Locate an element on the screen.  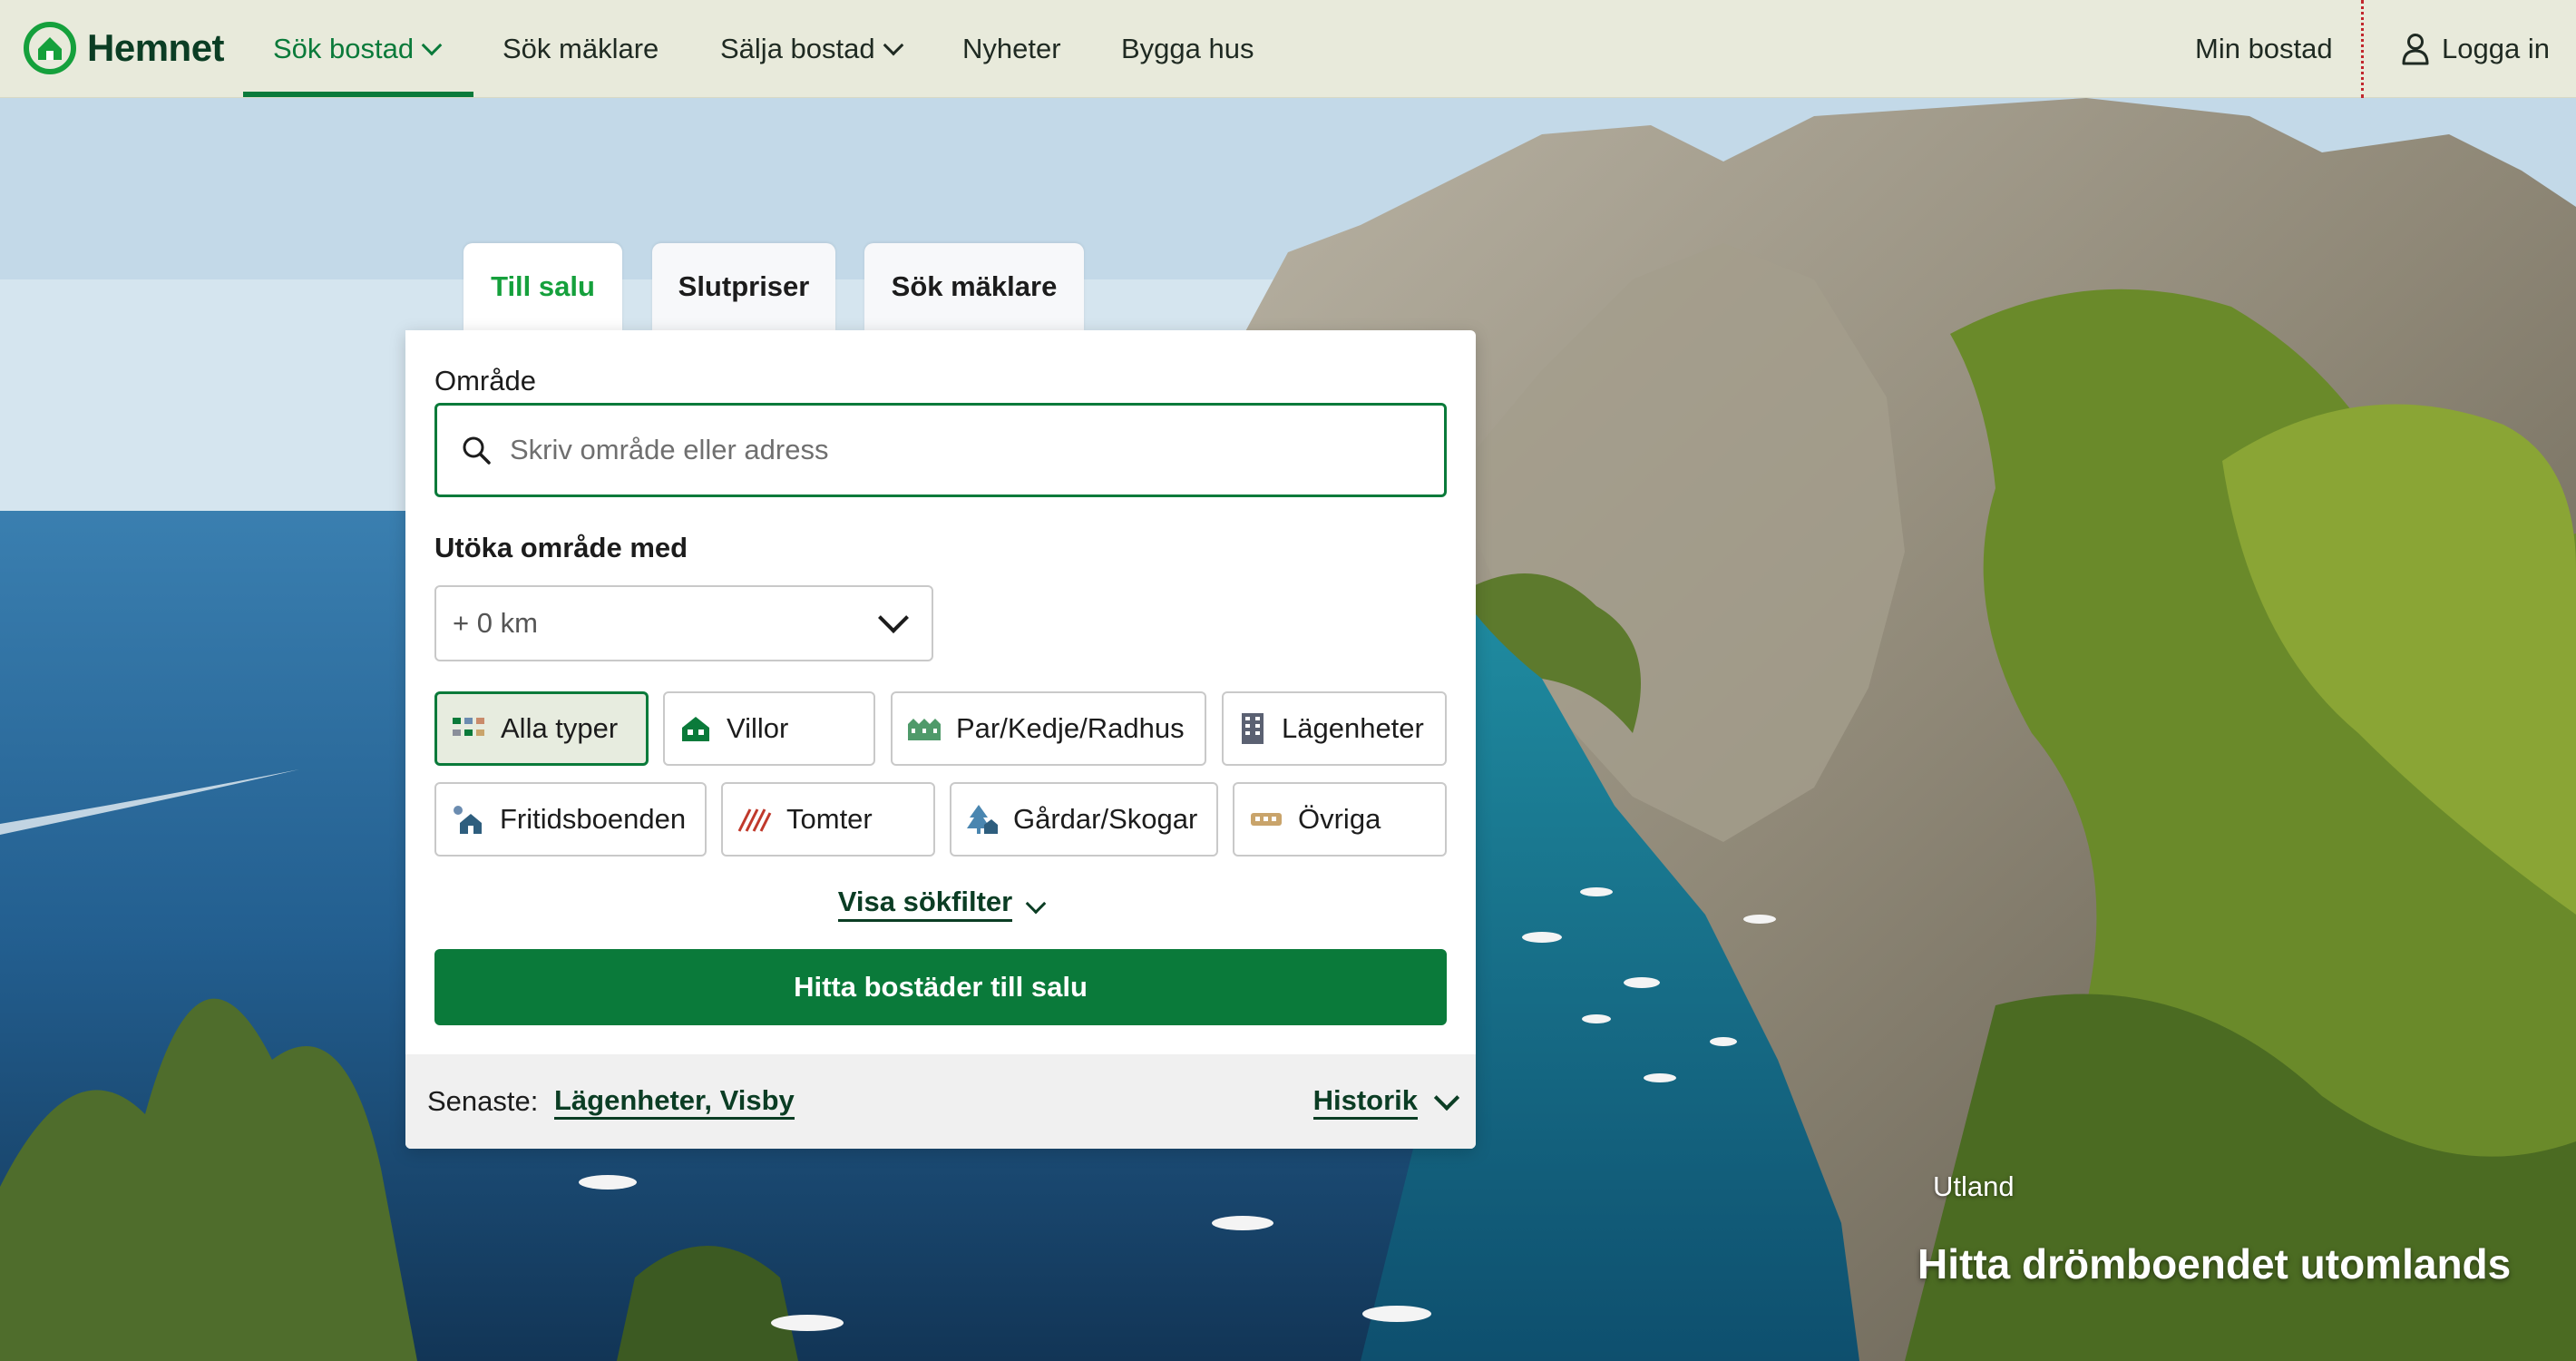
area-label: Område is located at coordinates (485, 381).